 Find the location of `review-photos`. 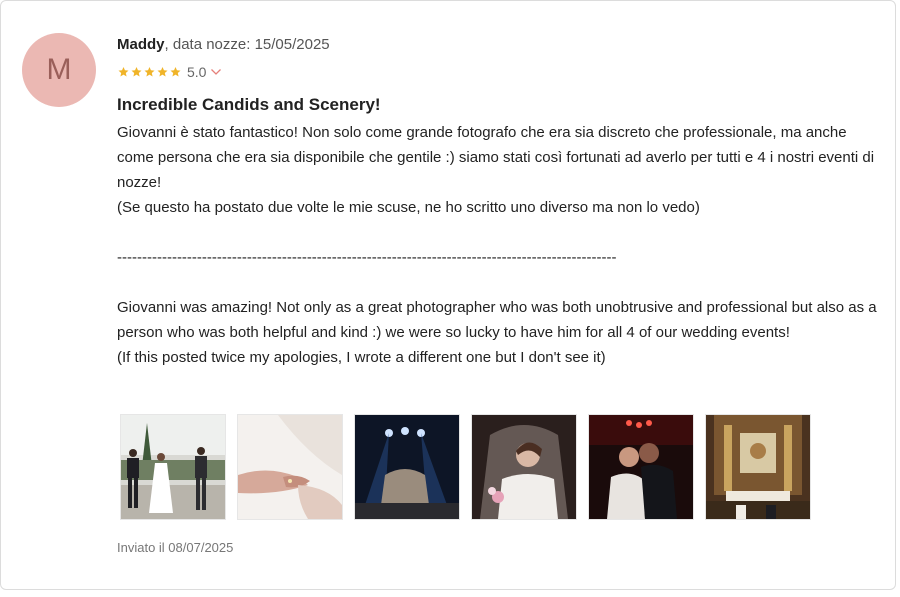

review-photos is located at coordinates (465, 467).